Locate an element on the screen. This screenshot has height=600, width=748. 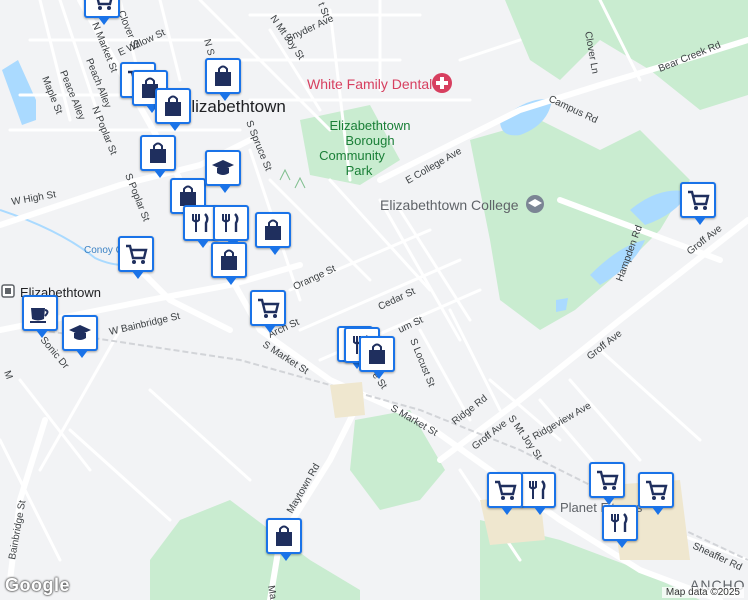
college-poi-icon is located at coordinates (535, 204).